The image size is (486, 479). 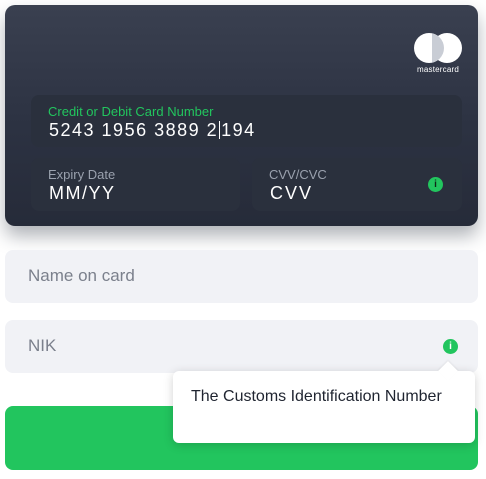 I want to click on expiry-date-value: MM/YY, so click(x=82, y=193).